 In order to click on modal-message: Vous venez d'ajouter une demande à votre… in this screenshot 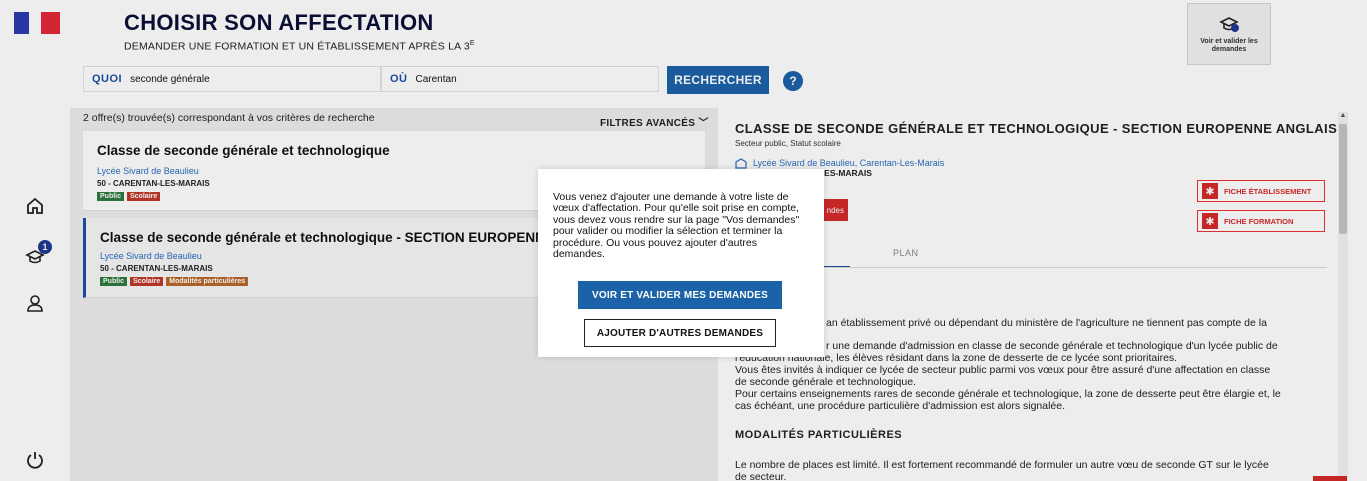, I will do `click(676, 226)`.